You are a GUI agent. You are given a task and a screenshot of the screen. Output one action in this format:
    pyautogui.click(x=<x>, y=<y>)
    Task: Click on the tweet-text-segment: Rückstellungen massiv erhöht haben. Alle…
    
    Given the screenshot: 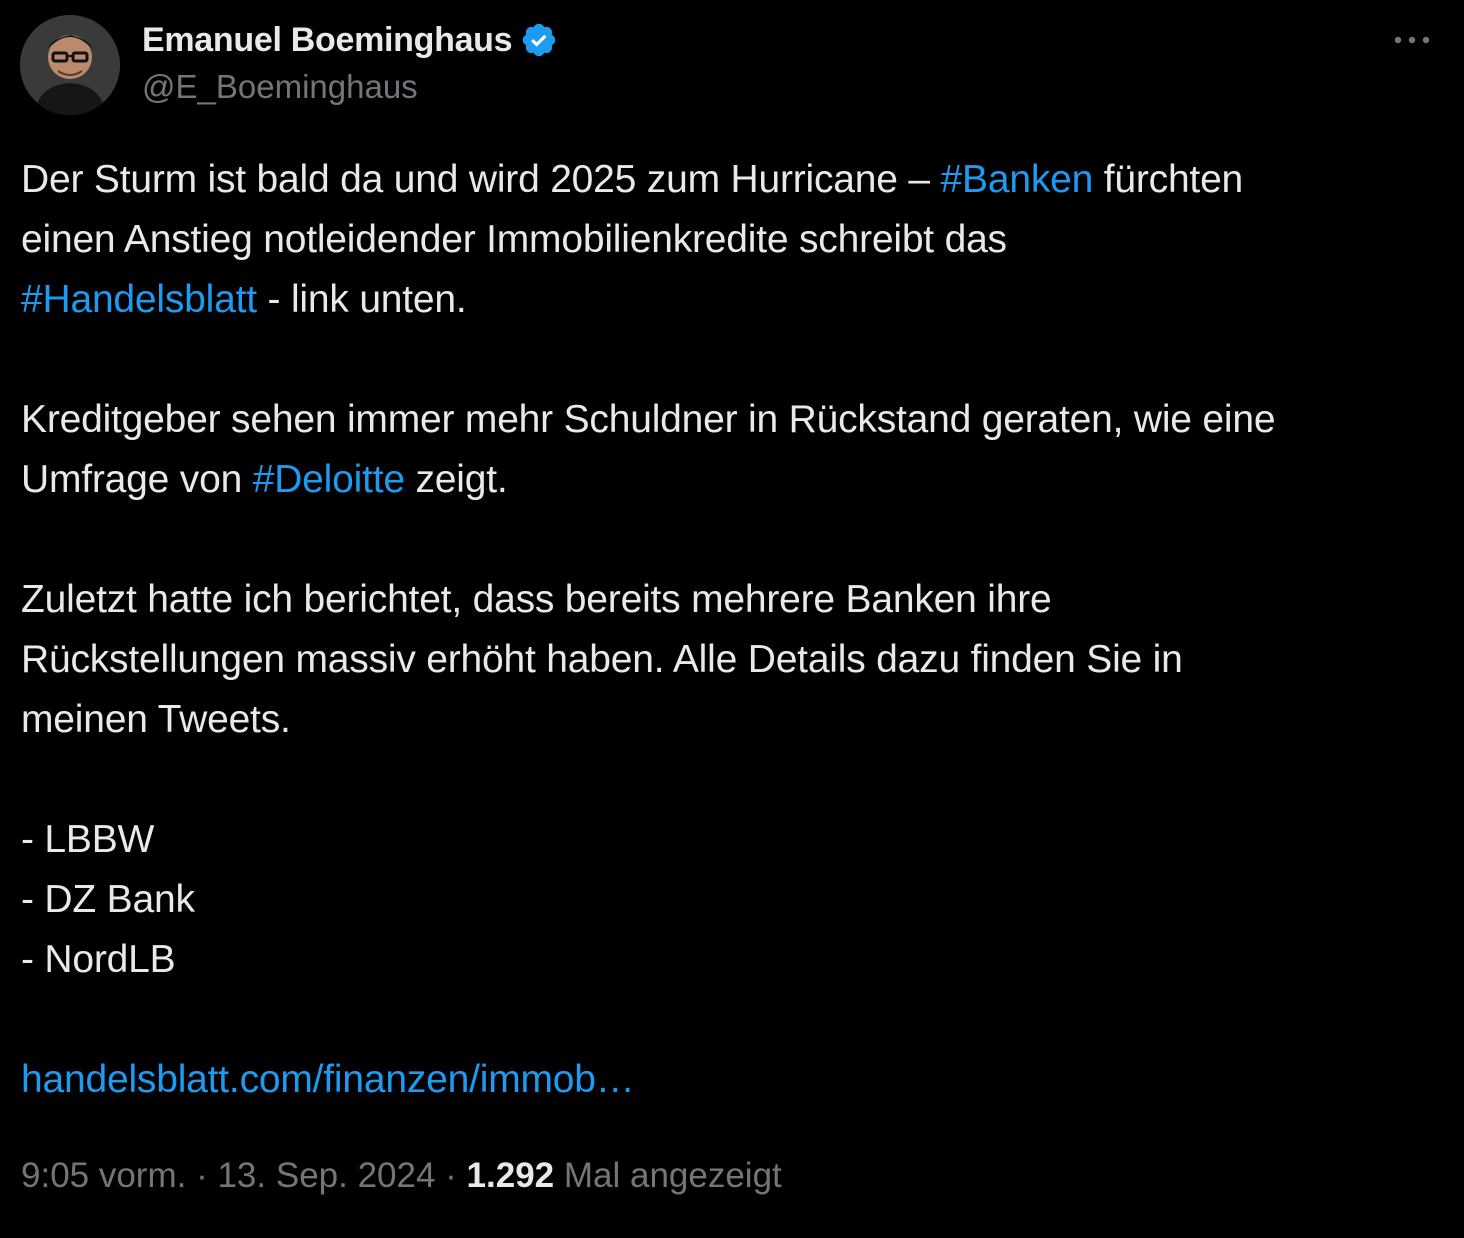 What is the action you would take?
    pyautogui.click(x=602, y=659)
    